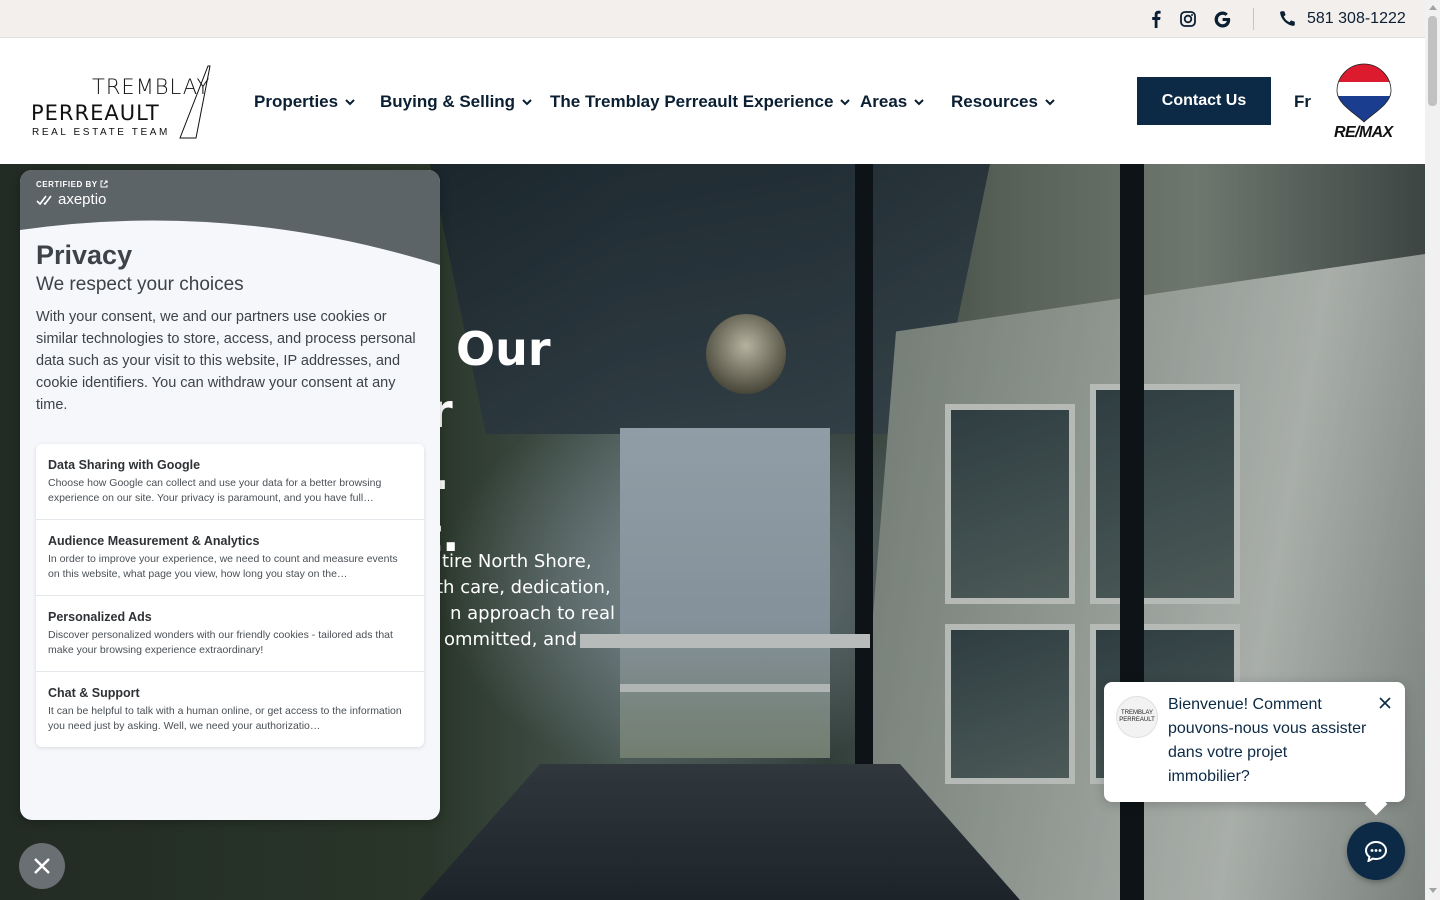  What do you see at coordinates (1433, 890) in the screenshot?
I see `scroll-down-arrow` at bounding box center [1433, 890].